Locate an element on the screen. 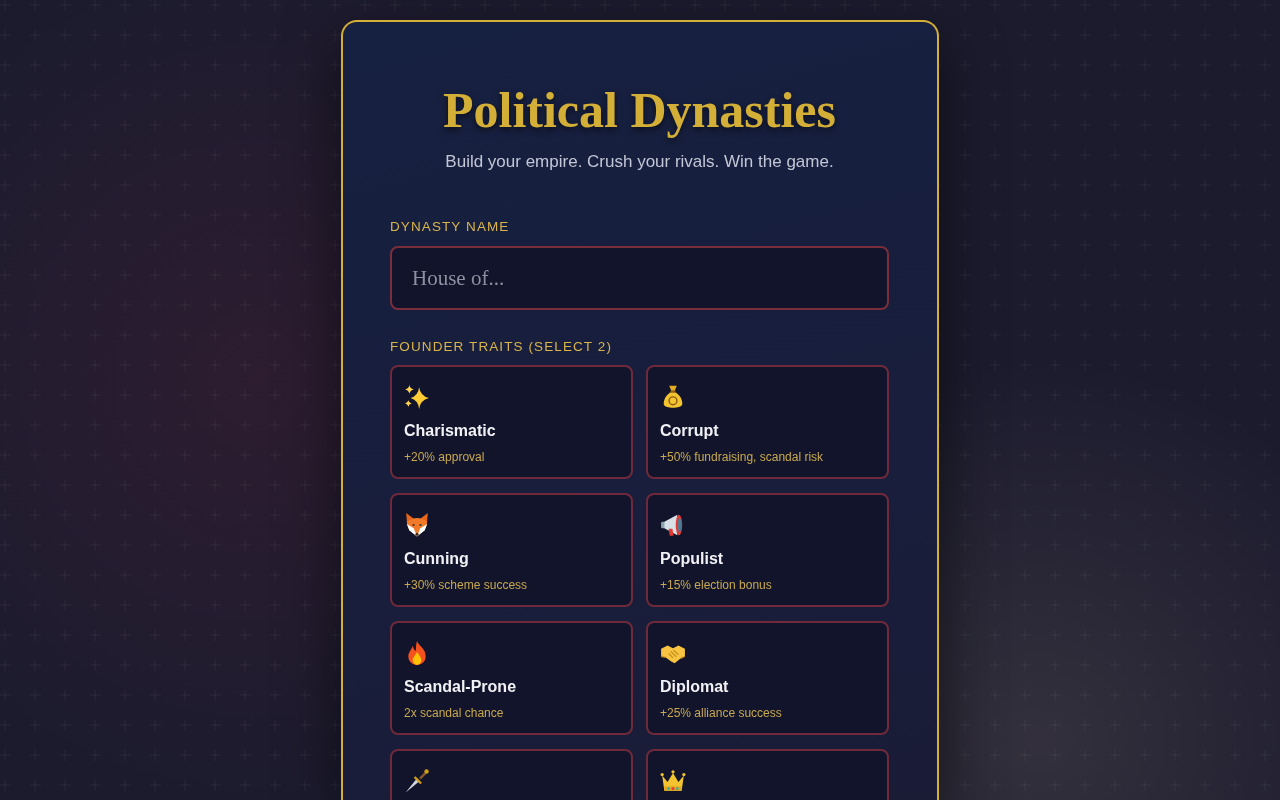 Image resolution: width=1280 pixels, height=800 pixels. field-label: DYNASTY NAME is located at coordinates (450, 227).